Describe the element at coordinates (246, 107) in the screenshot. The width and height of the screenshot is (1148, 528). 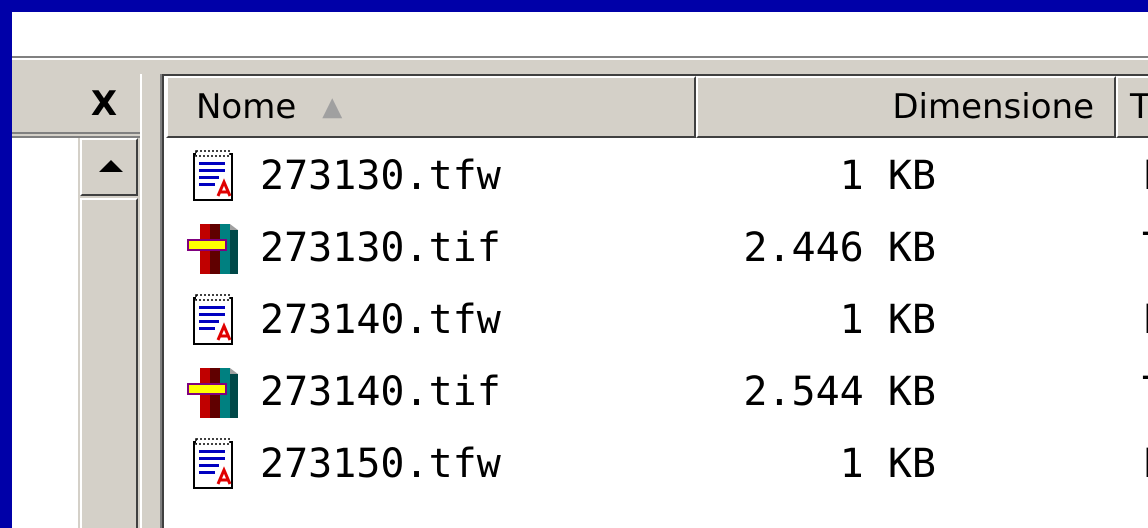
I see `column-name-label: Nome` at that location.